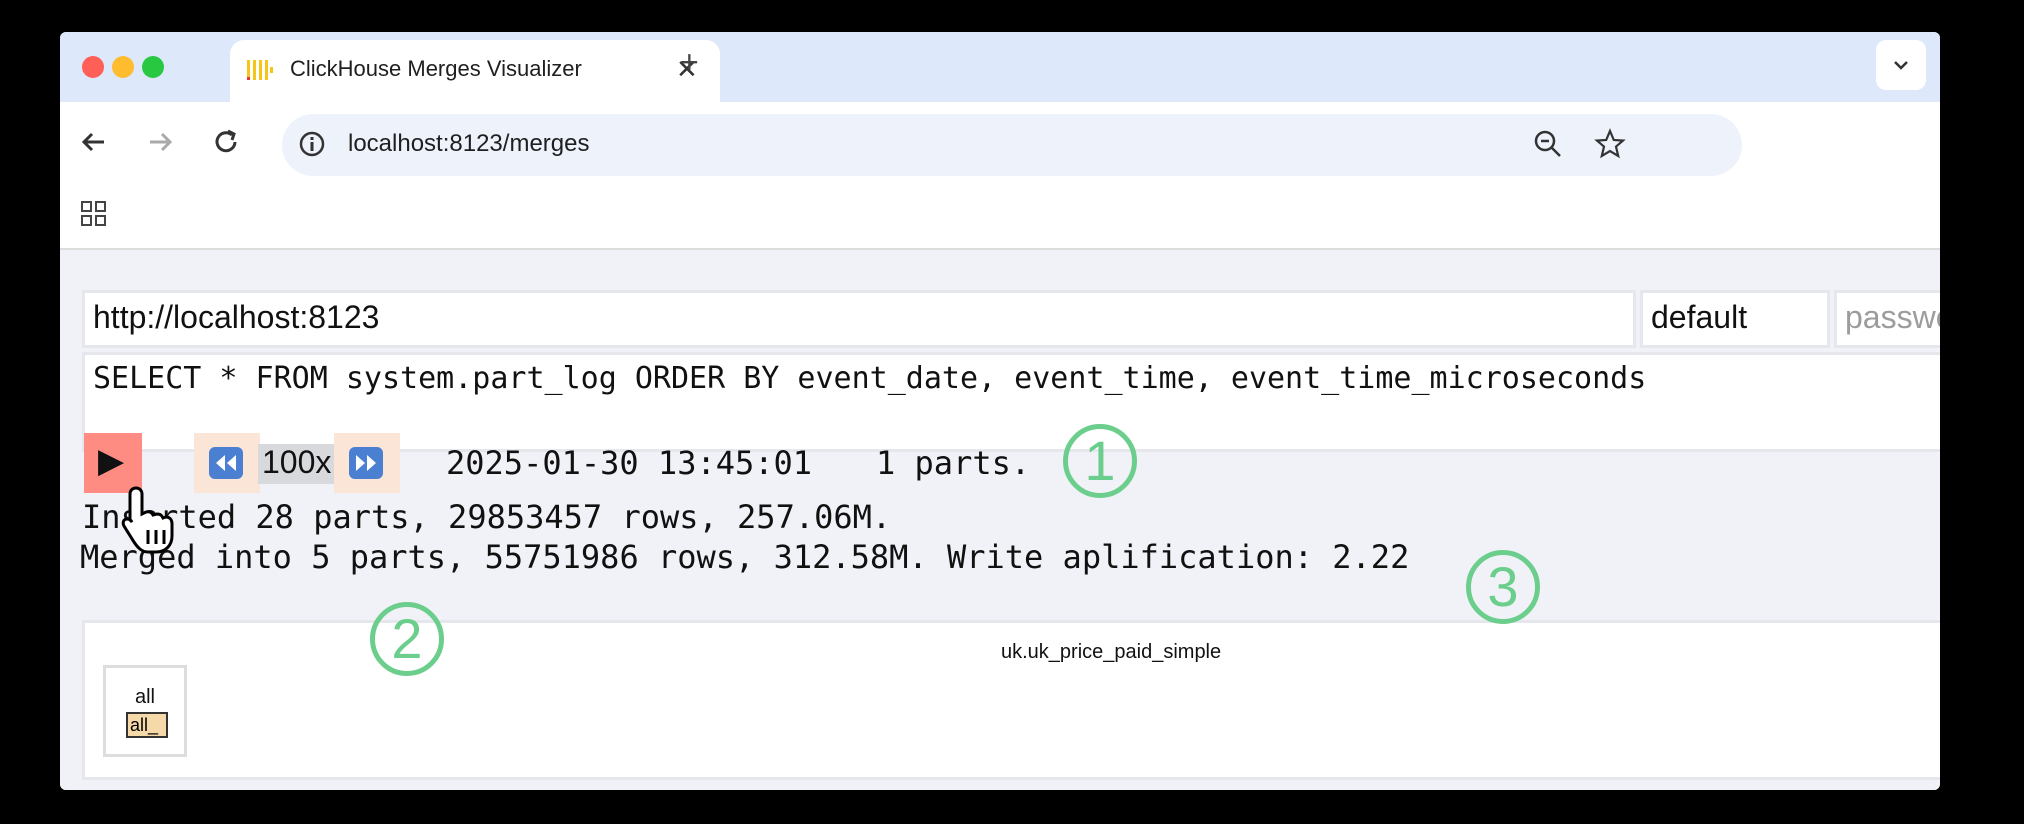 This screenshot has height=824, width=2024. Describe the element at coordinates (1012, 145) in the screenshot. I see `address-bar: localhost:8123/merges` at that location.